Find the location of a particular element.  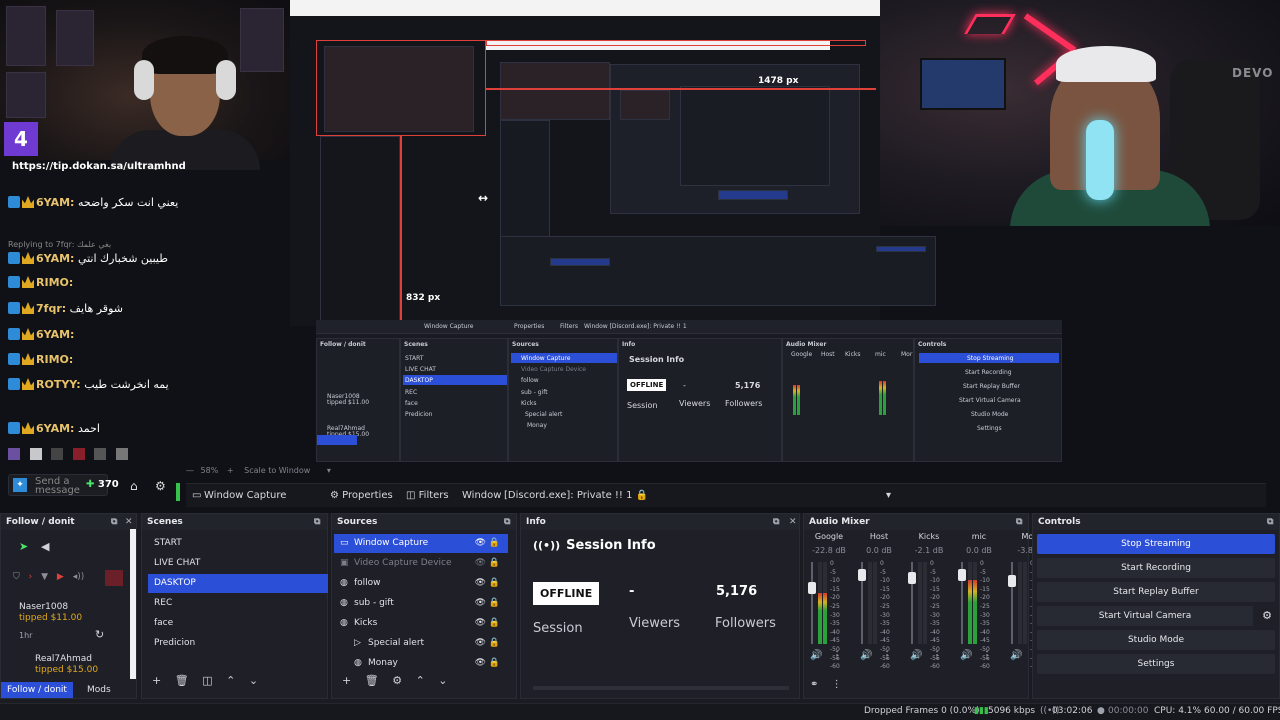

scene-item: LIVE CHAT is located at coordinates (238, 563).